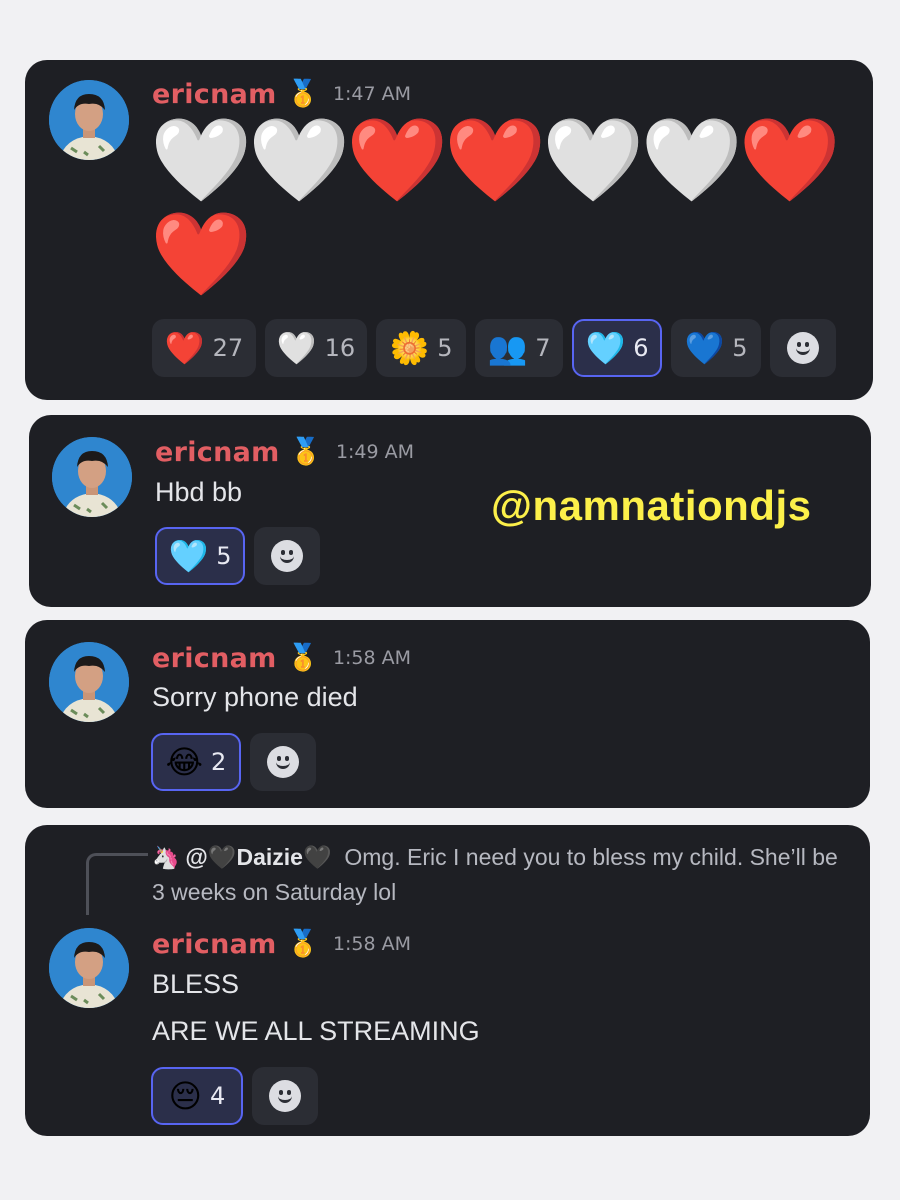 The width and height of the screenshot is (900, 1200). What do you see at coordinates (495, 160) in the screenshot?
I see `hearts-row: 🤍🤍❤️❤️🤍🤍❤️` at bounding box center [495, 160].